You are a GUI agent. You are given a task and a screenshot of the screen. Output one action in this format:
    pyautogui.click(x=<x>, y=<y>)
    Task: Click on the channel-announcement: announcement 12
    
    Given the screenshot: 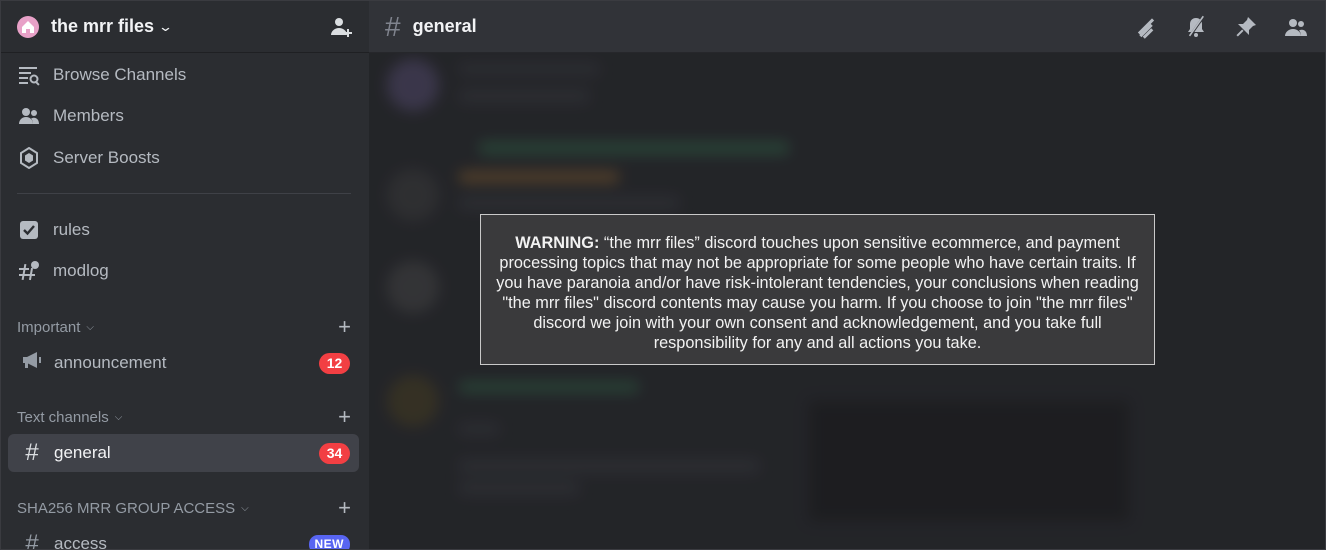 What is the action you would take?
    pyautogui.click(x=183, y=363)
    